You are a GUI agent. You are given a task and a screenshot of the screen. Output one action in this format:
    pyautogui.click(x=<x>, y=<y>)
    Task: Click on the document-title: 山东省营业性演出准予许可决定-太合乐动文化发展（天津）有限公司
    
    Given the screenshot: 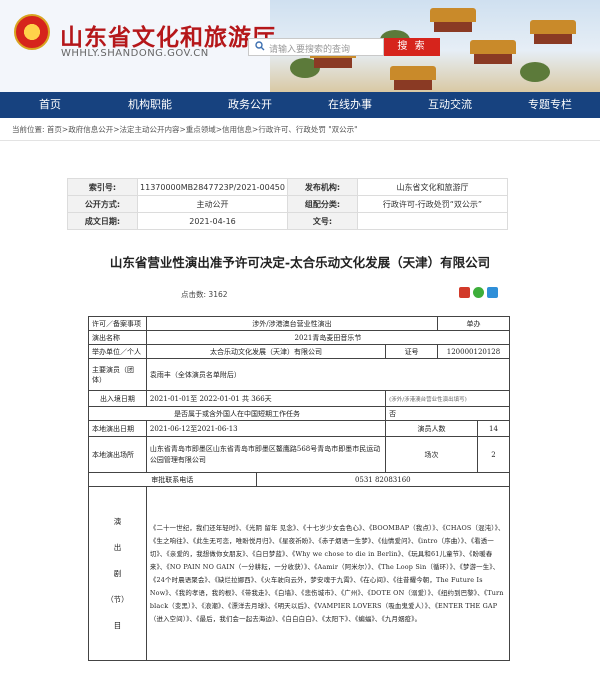 What is the action you would take?
    pyautogui.click(x=300, y=262)
    